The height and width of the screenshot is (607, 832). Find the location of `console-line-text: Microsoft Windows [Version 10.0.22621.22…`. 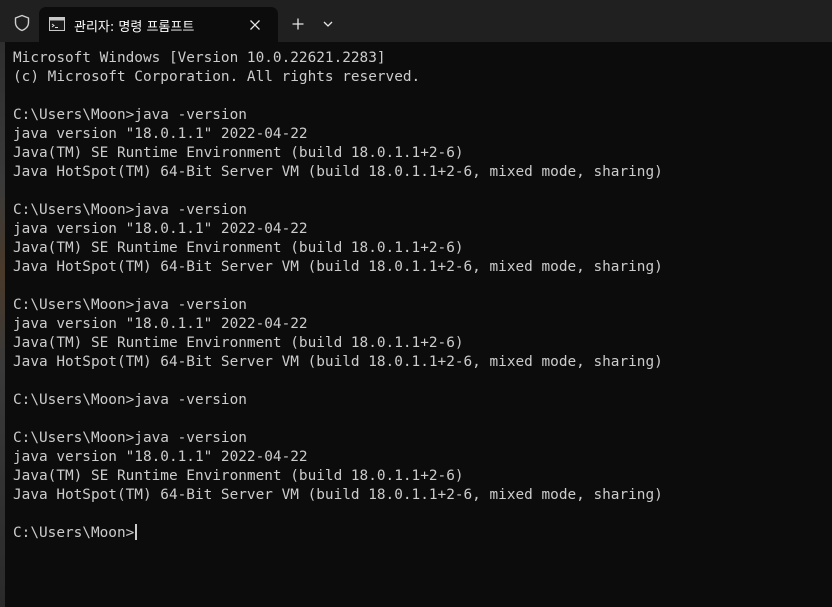

console-line-text: Microsoft Windows [Version 10.0.22621.22… is located at coordinates (199, 58).